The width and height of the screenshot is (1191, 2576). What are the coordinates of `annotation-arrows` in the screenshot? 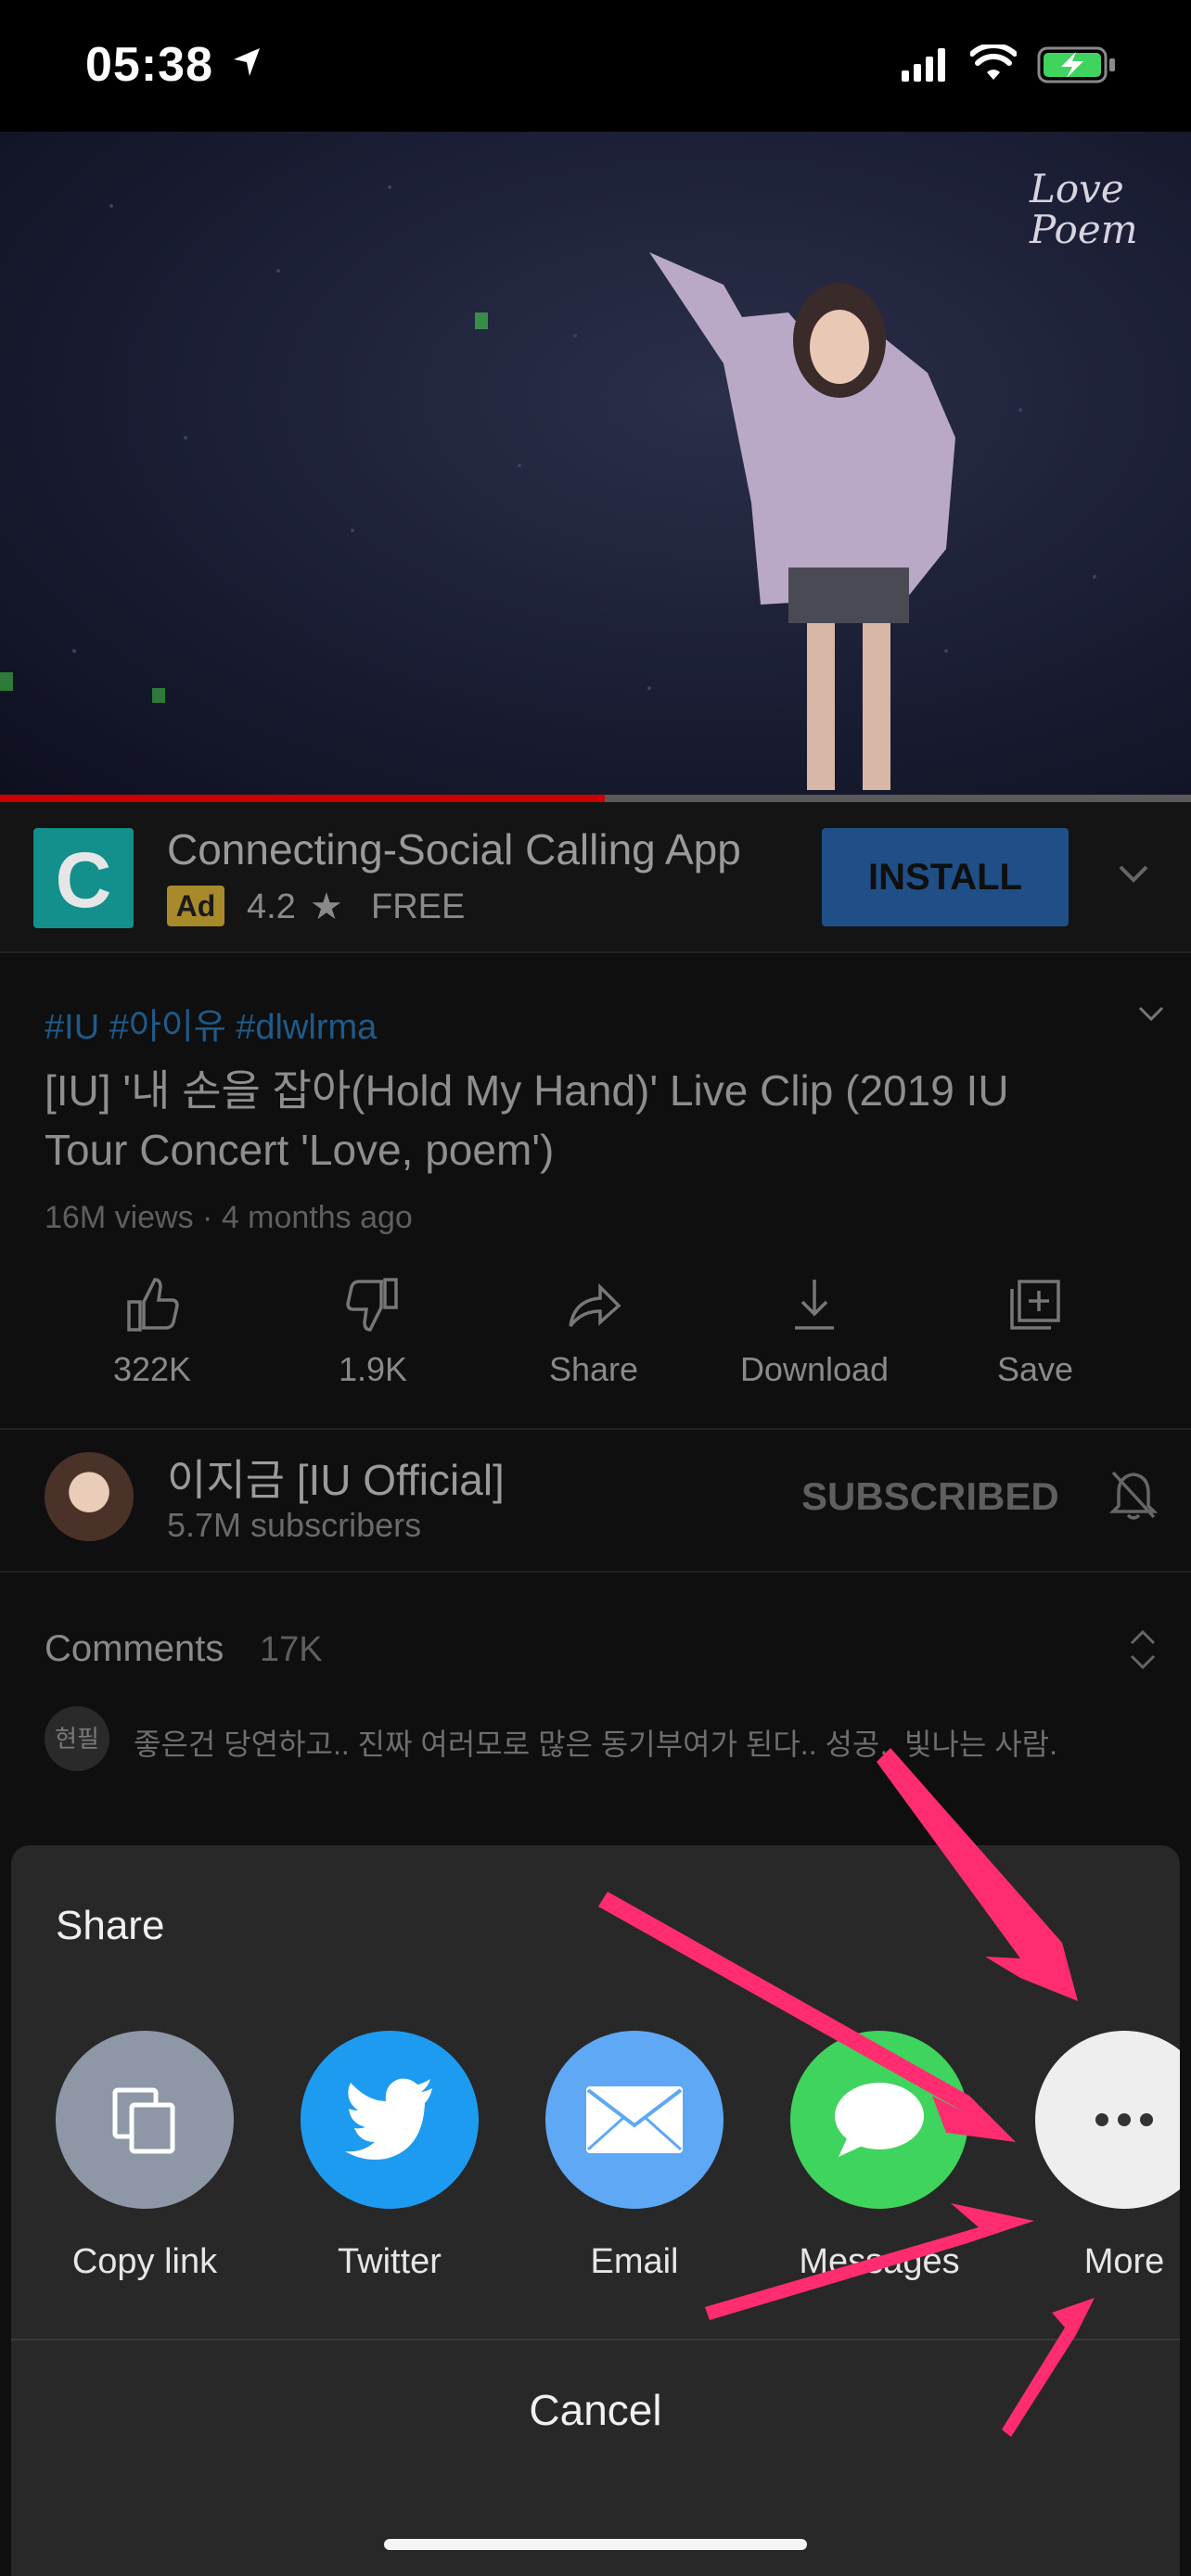 It's located at (846, 2092).